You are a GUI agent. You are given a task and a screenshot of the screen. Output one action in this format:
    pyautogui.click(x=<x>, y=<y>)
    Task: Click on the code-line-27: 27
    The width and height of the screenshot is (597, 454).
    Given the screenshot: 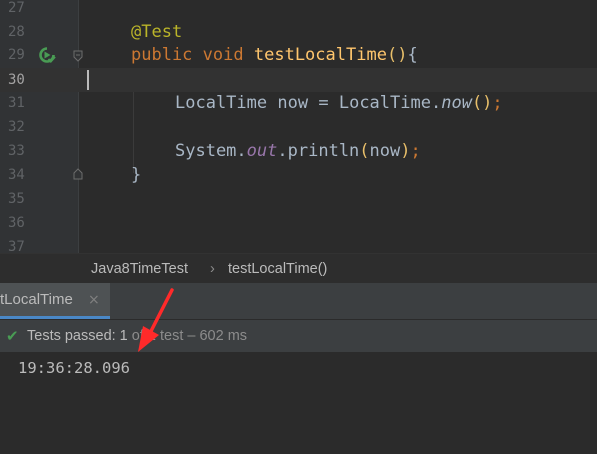 What is the action you would take?
    pyautogui.click(x=298, y=10)
    